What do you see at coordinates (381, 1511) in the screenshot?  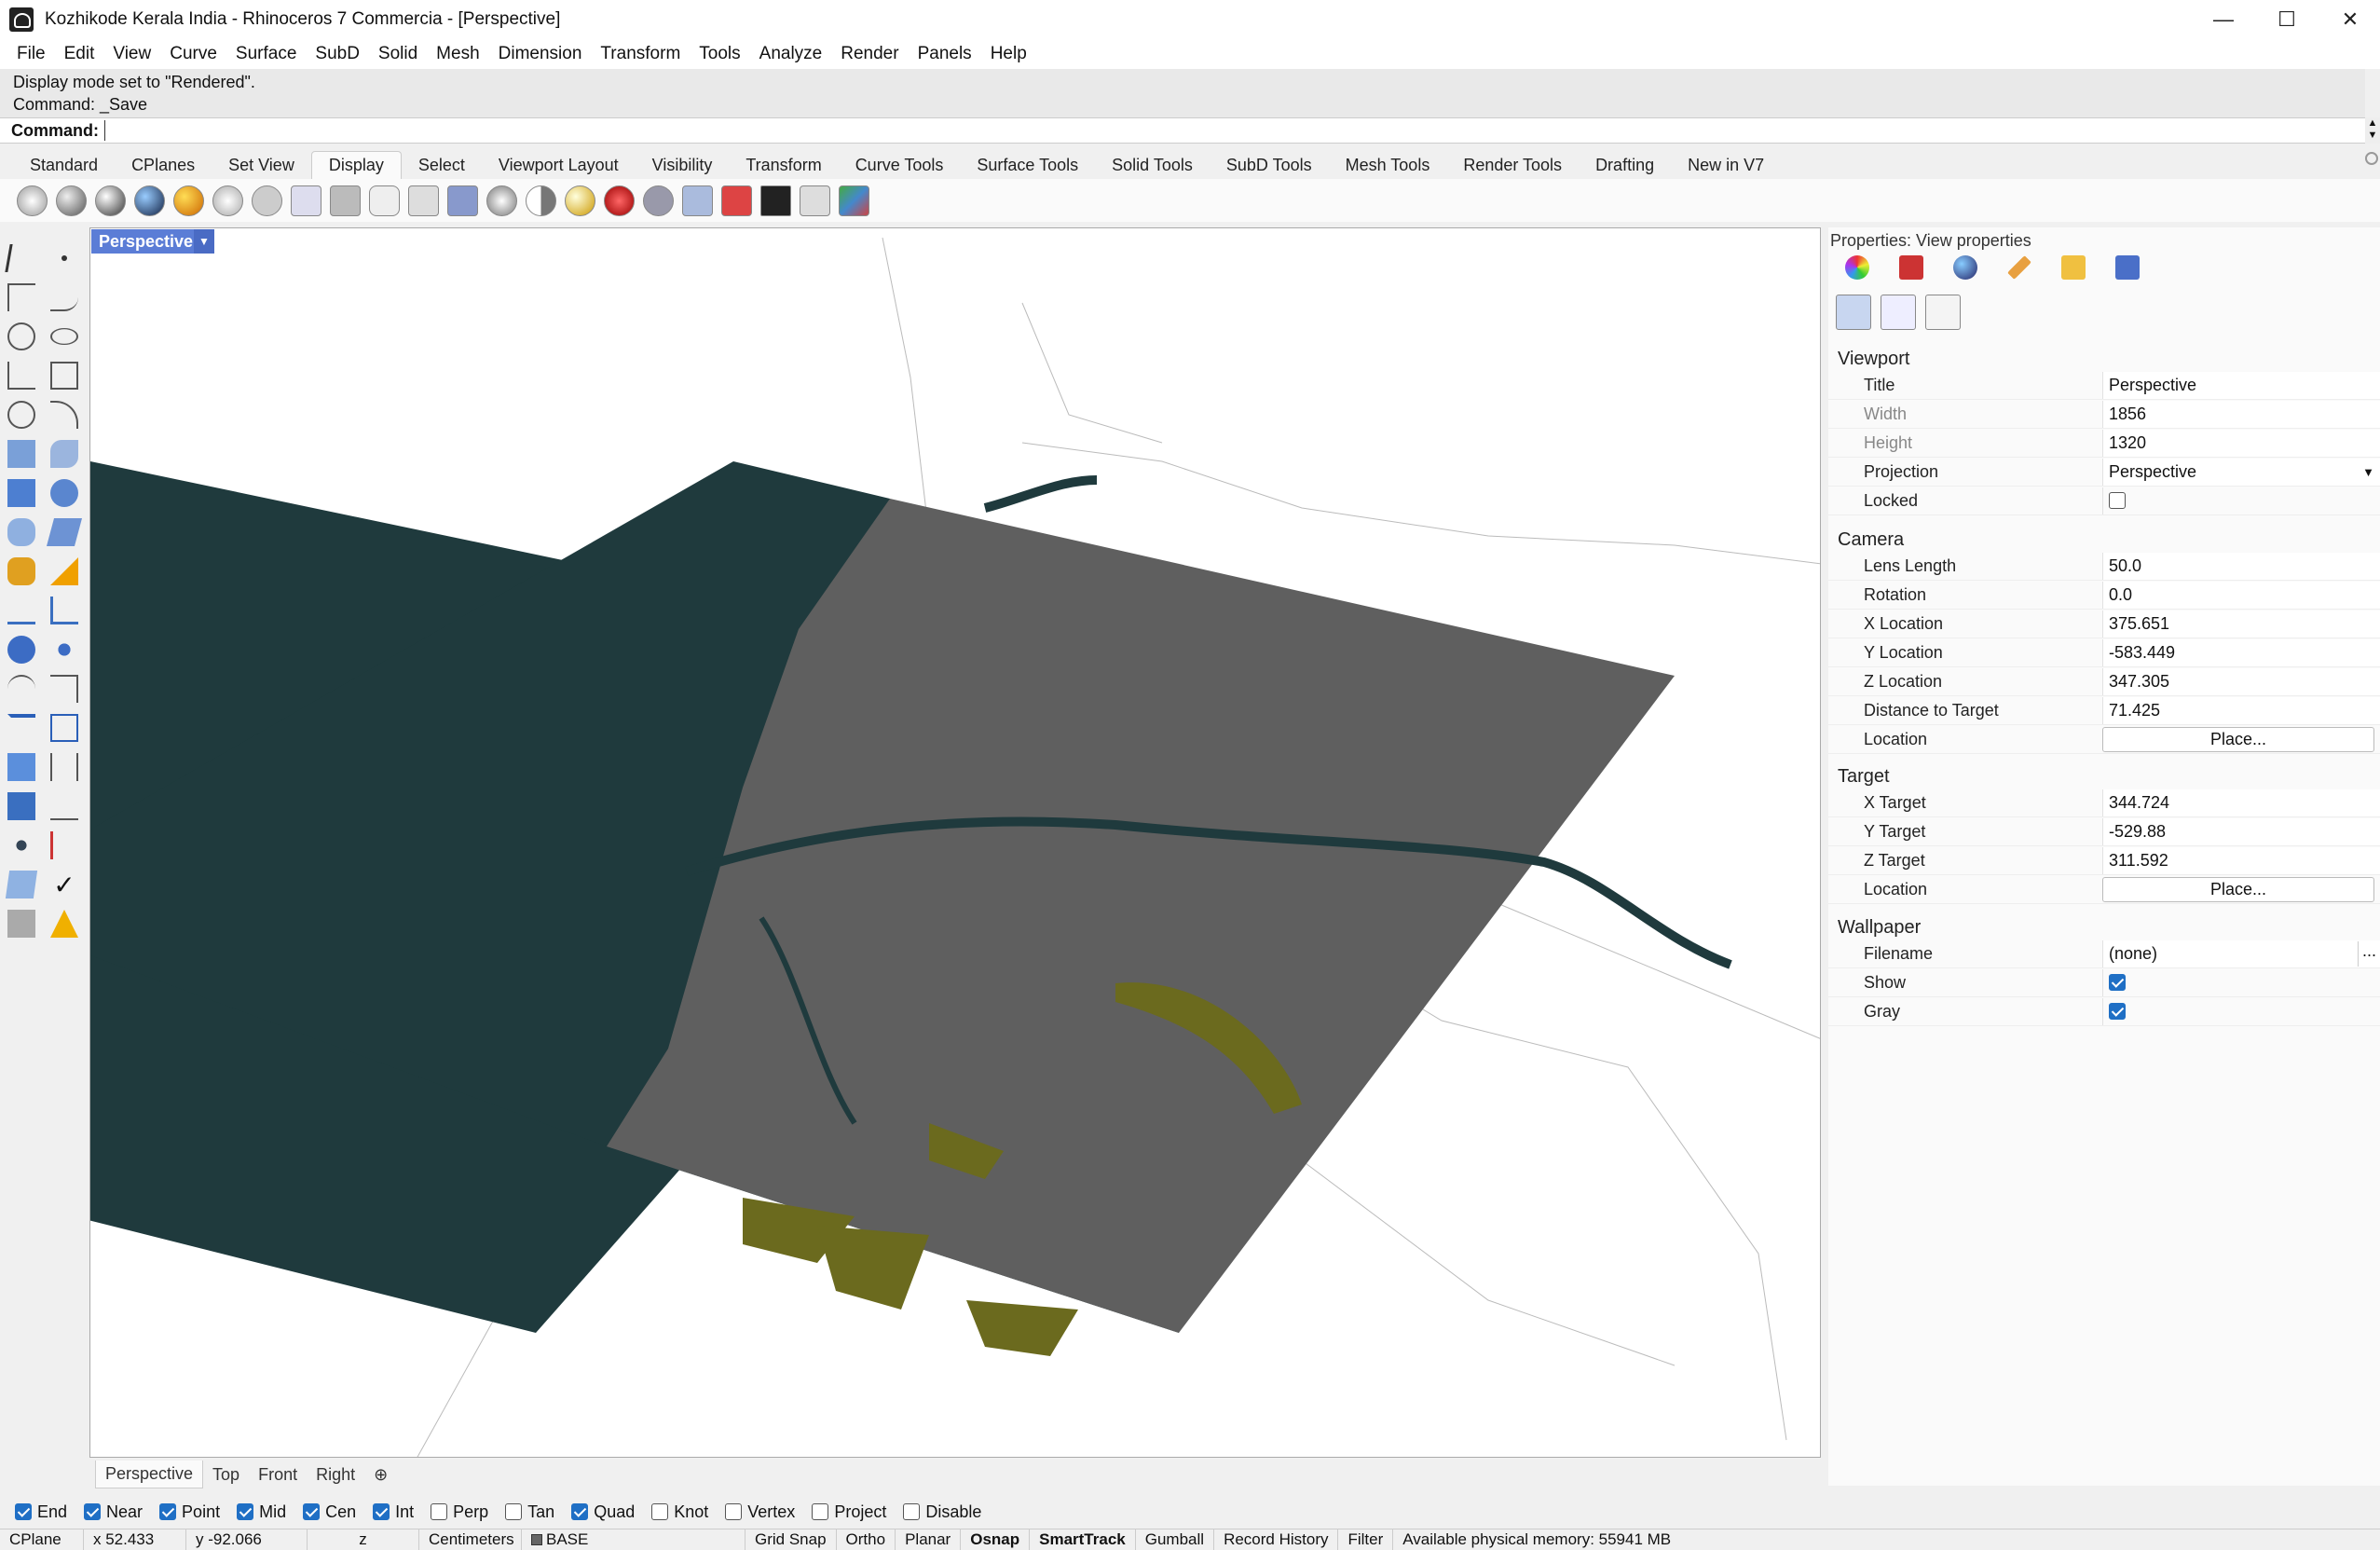 I see `osnap-int-checkbox` at bounding box center [381, 1511].